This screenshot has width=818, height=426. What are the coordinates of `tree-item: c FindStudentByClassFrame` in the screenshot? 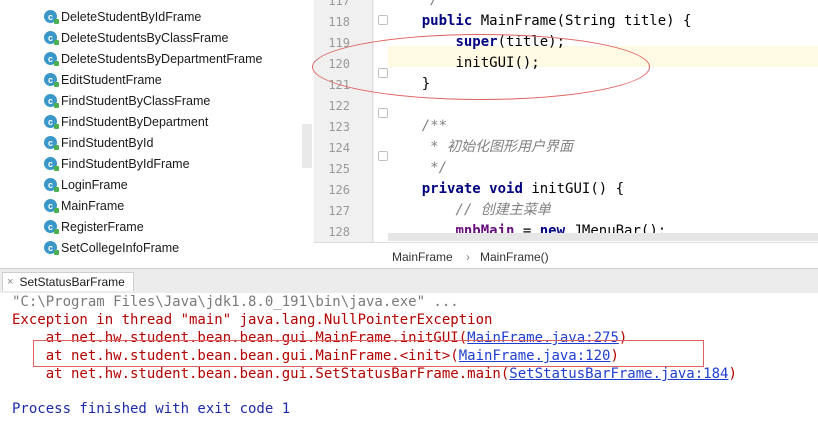 It's located at (127, 100).